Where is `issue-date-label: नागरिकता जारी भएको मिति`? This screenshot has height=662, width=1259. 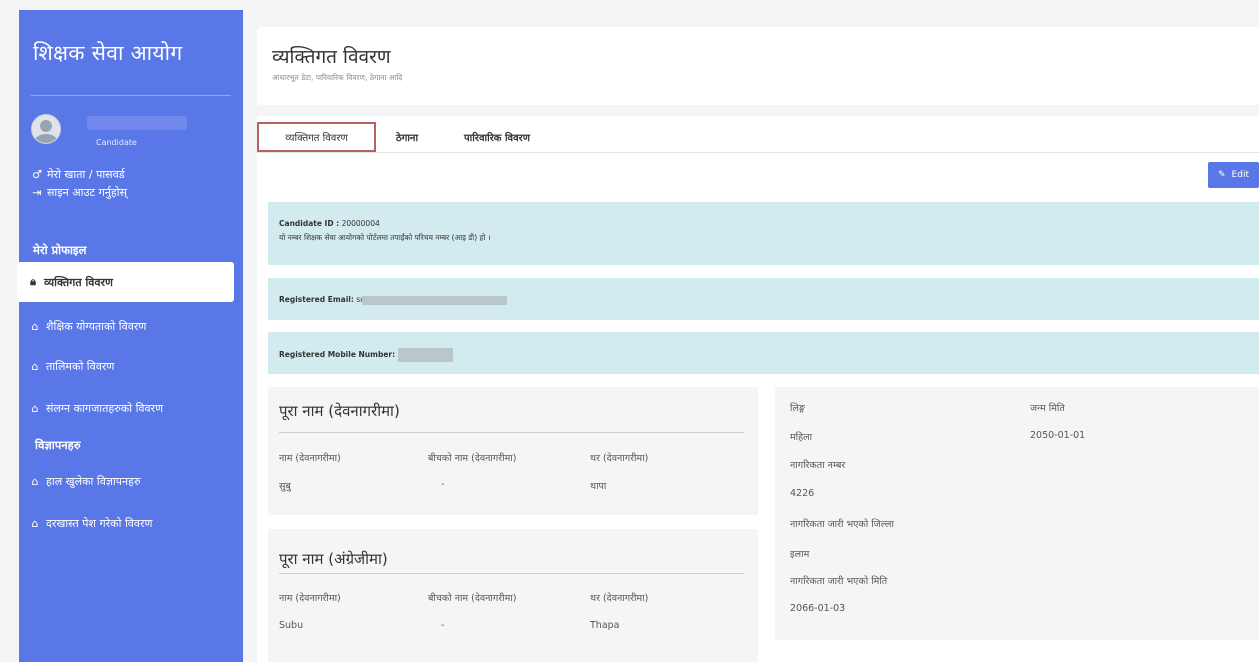
issue-date-label: नागरिकता जारी भएको मिति is located at coordinates (839, 581).